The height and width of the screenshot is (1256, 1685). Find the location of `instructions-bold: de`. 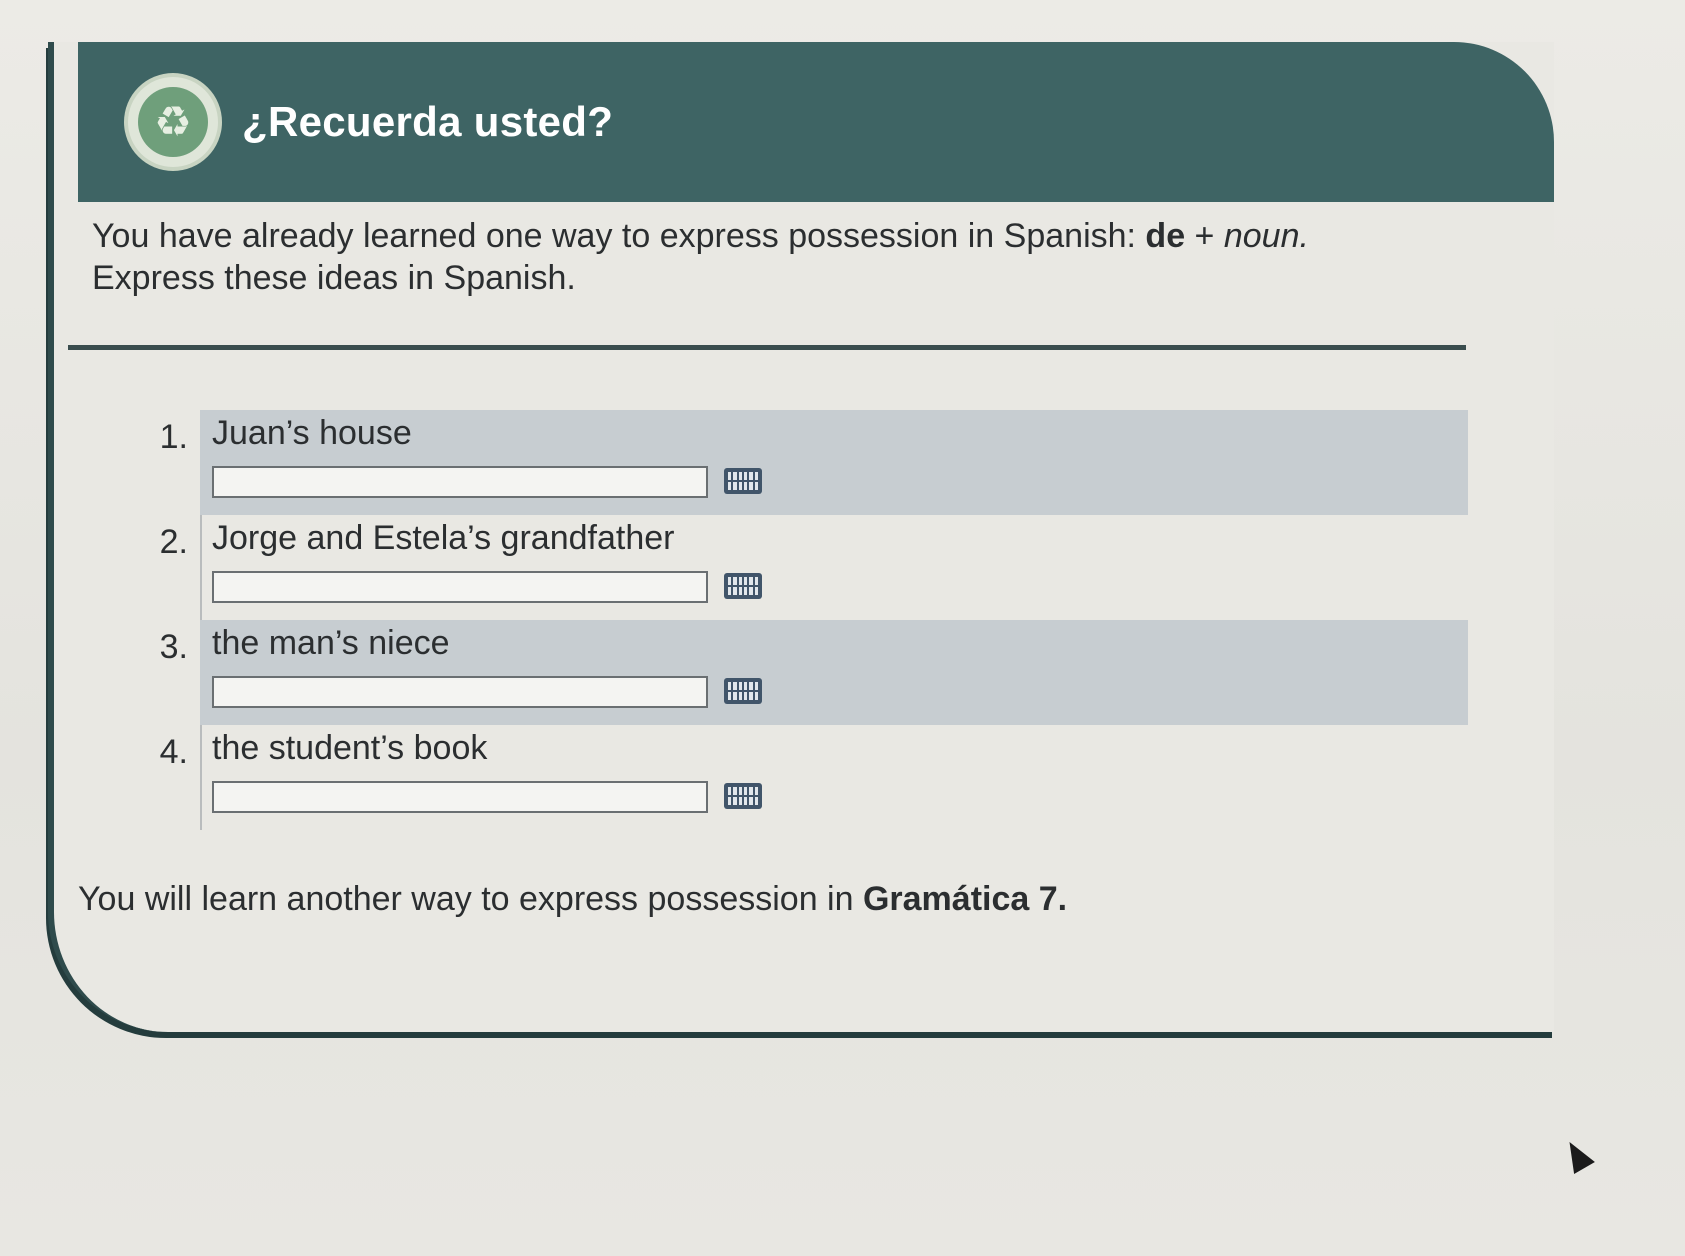

instructions-bold: de is located at coordinates (1165, 236).